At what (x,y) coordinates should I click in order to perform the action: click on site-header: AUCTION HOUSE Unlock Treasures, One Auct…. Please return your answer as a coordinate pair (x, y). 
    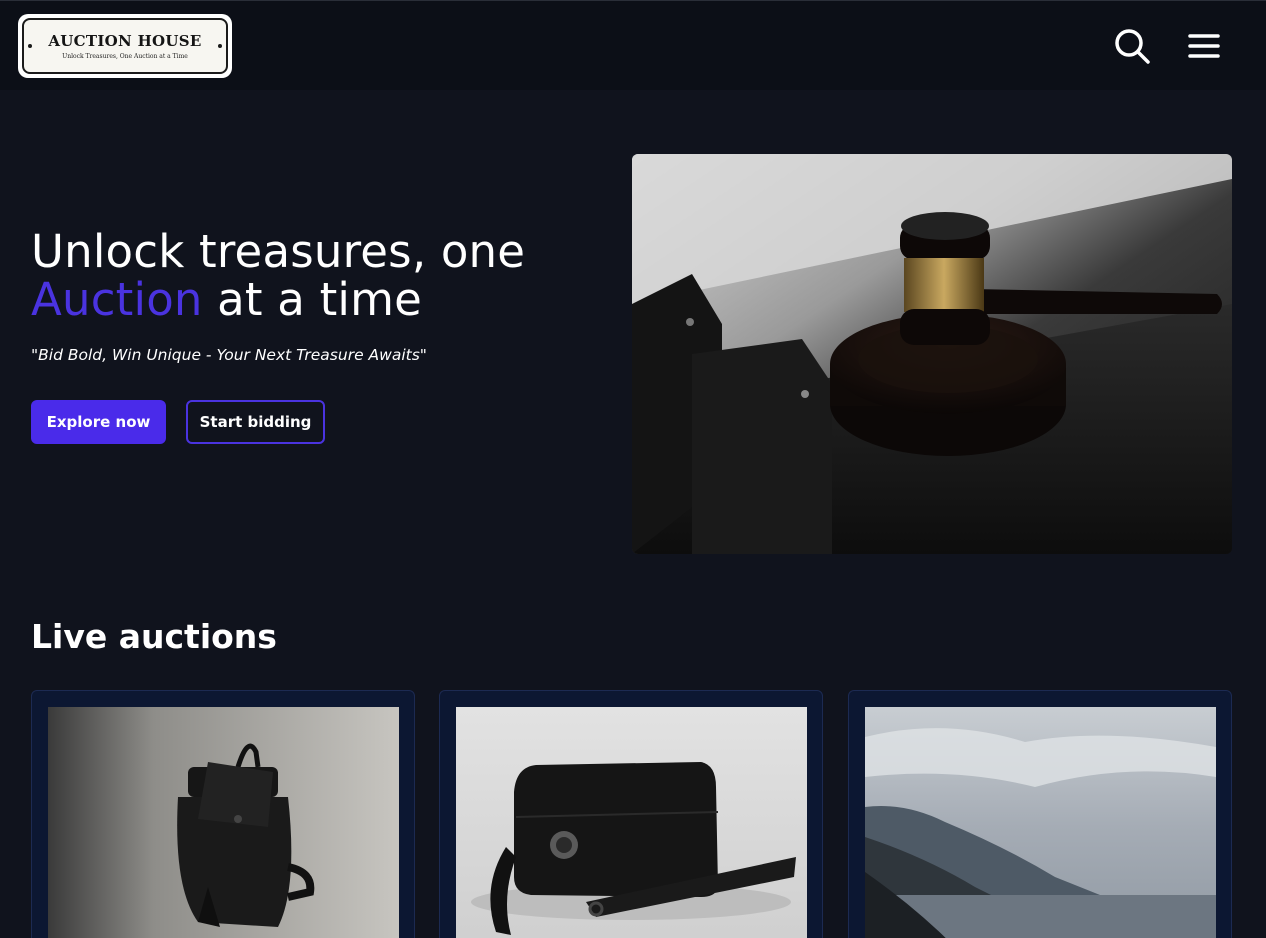
    Looking at the image, I should click on (633, 45).